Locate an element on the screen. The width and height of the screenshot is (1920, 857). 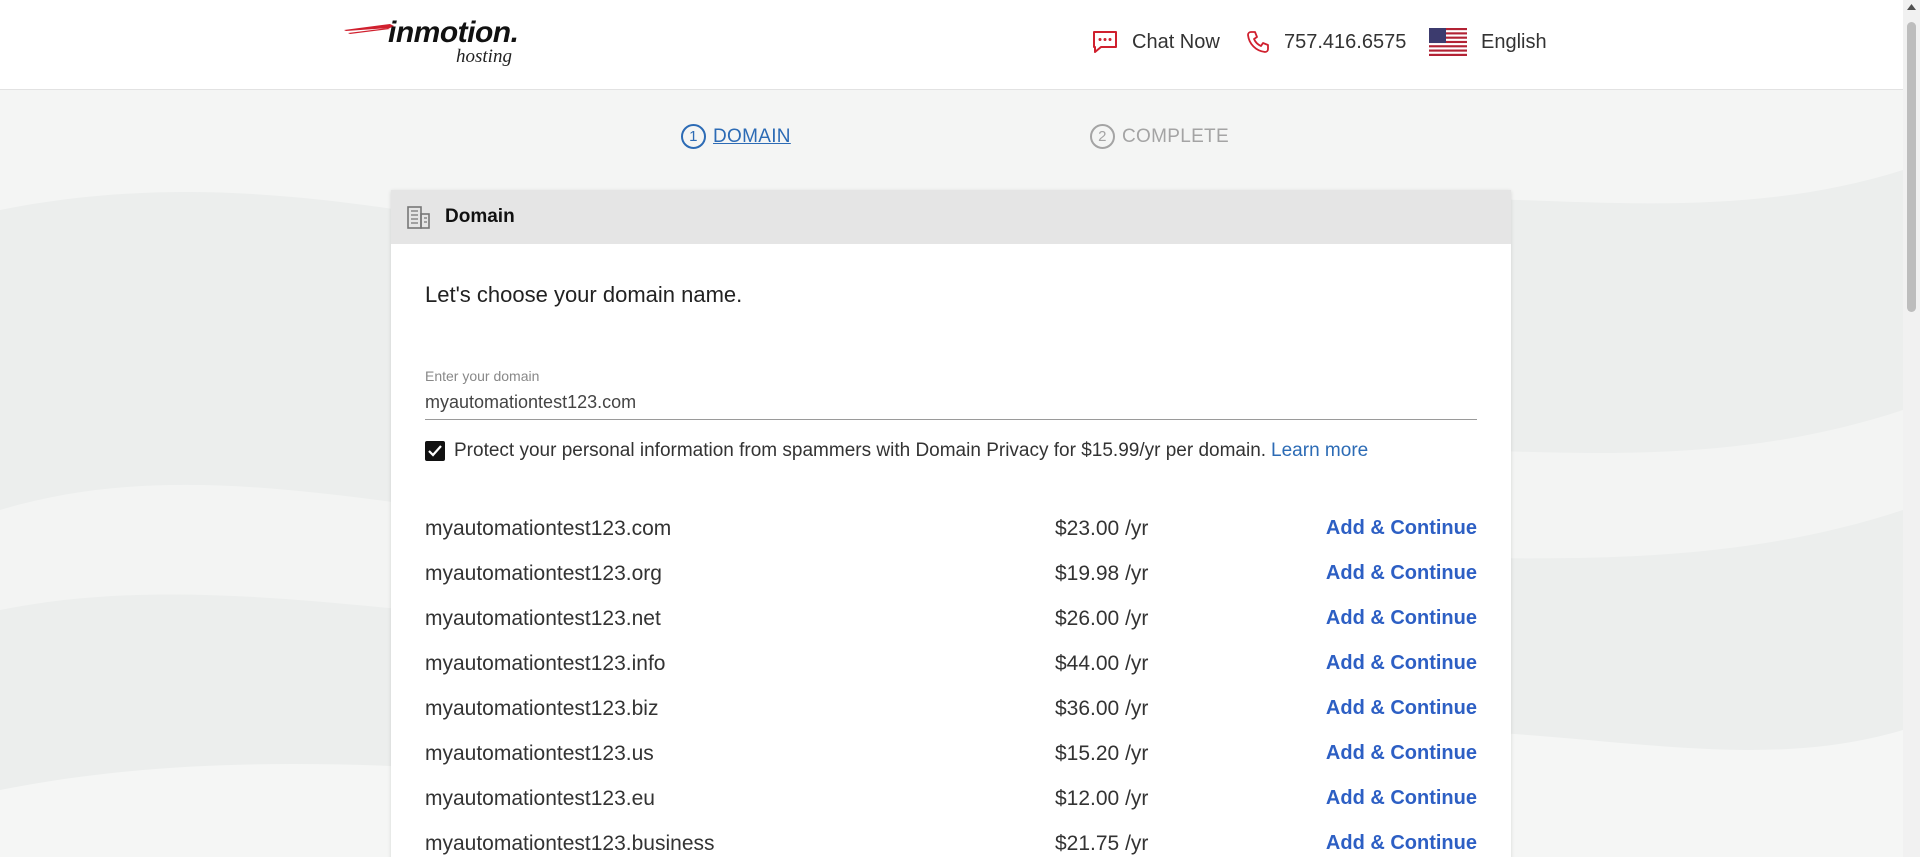
domain-privacy-checkbox is located at coordinates (435, 451).